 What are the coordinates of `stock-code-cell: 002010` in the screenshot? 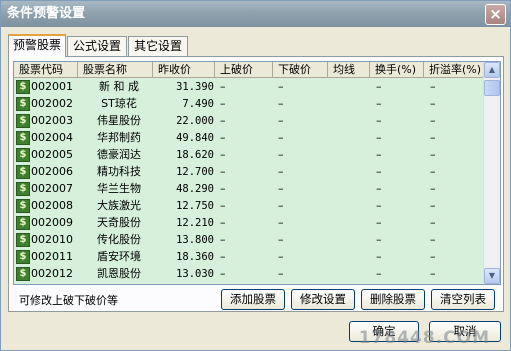 It's located at (52, 239).